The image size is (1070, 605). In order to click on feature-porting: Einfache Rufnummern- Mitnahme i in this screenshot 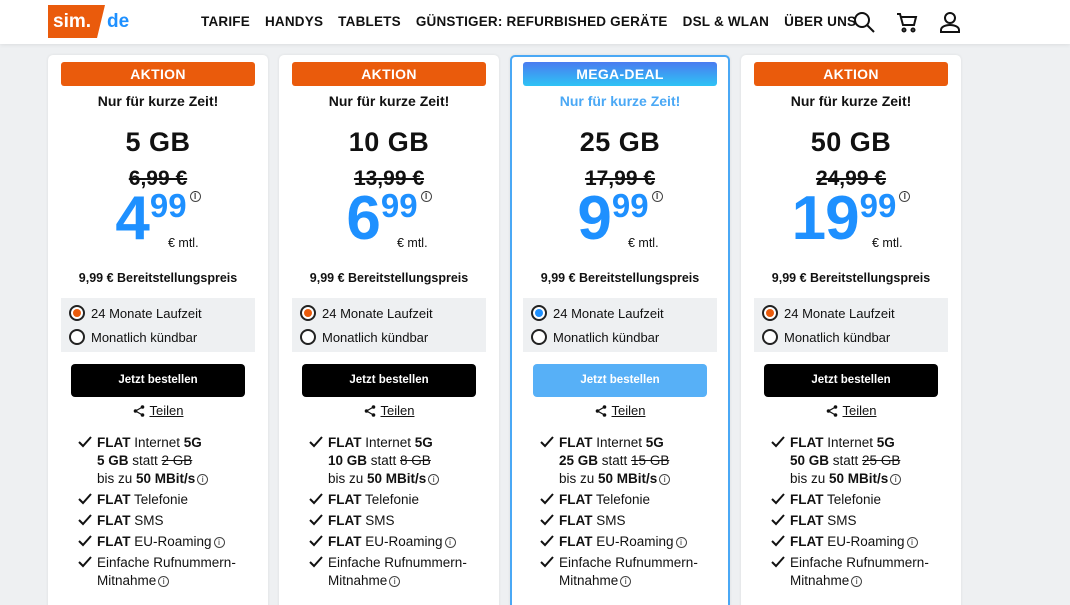, I will do `click(170, 572)`.